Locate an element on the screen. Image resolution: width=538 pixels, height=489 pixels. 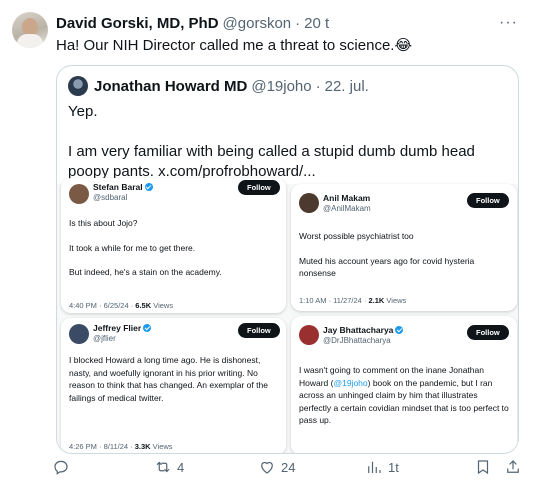
card-body-line: Worst possible psychiatrist too is located at coordinates (356, 236).